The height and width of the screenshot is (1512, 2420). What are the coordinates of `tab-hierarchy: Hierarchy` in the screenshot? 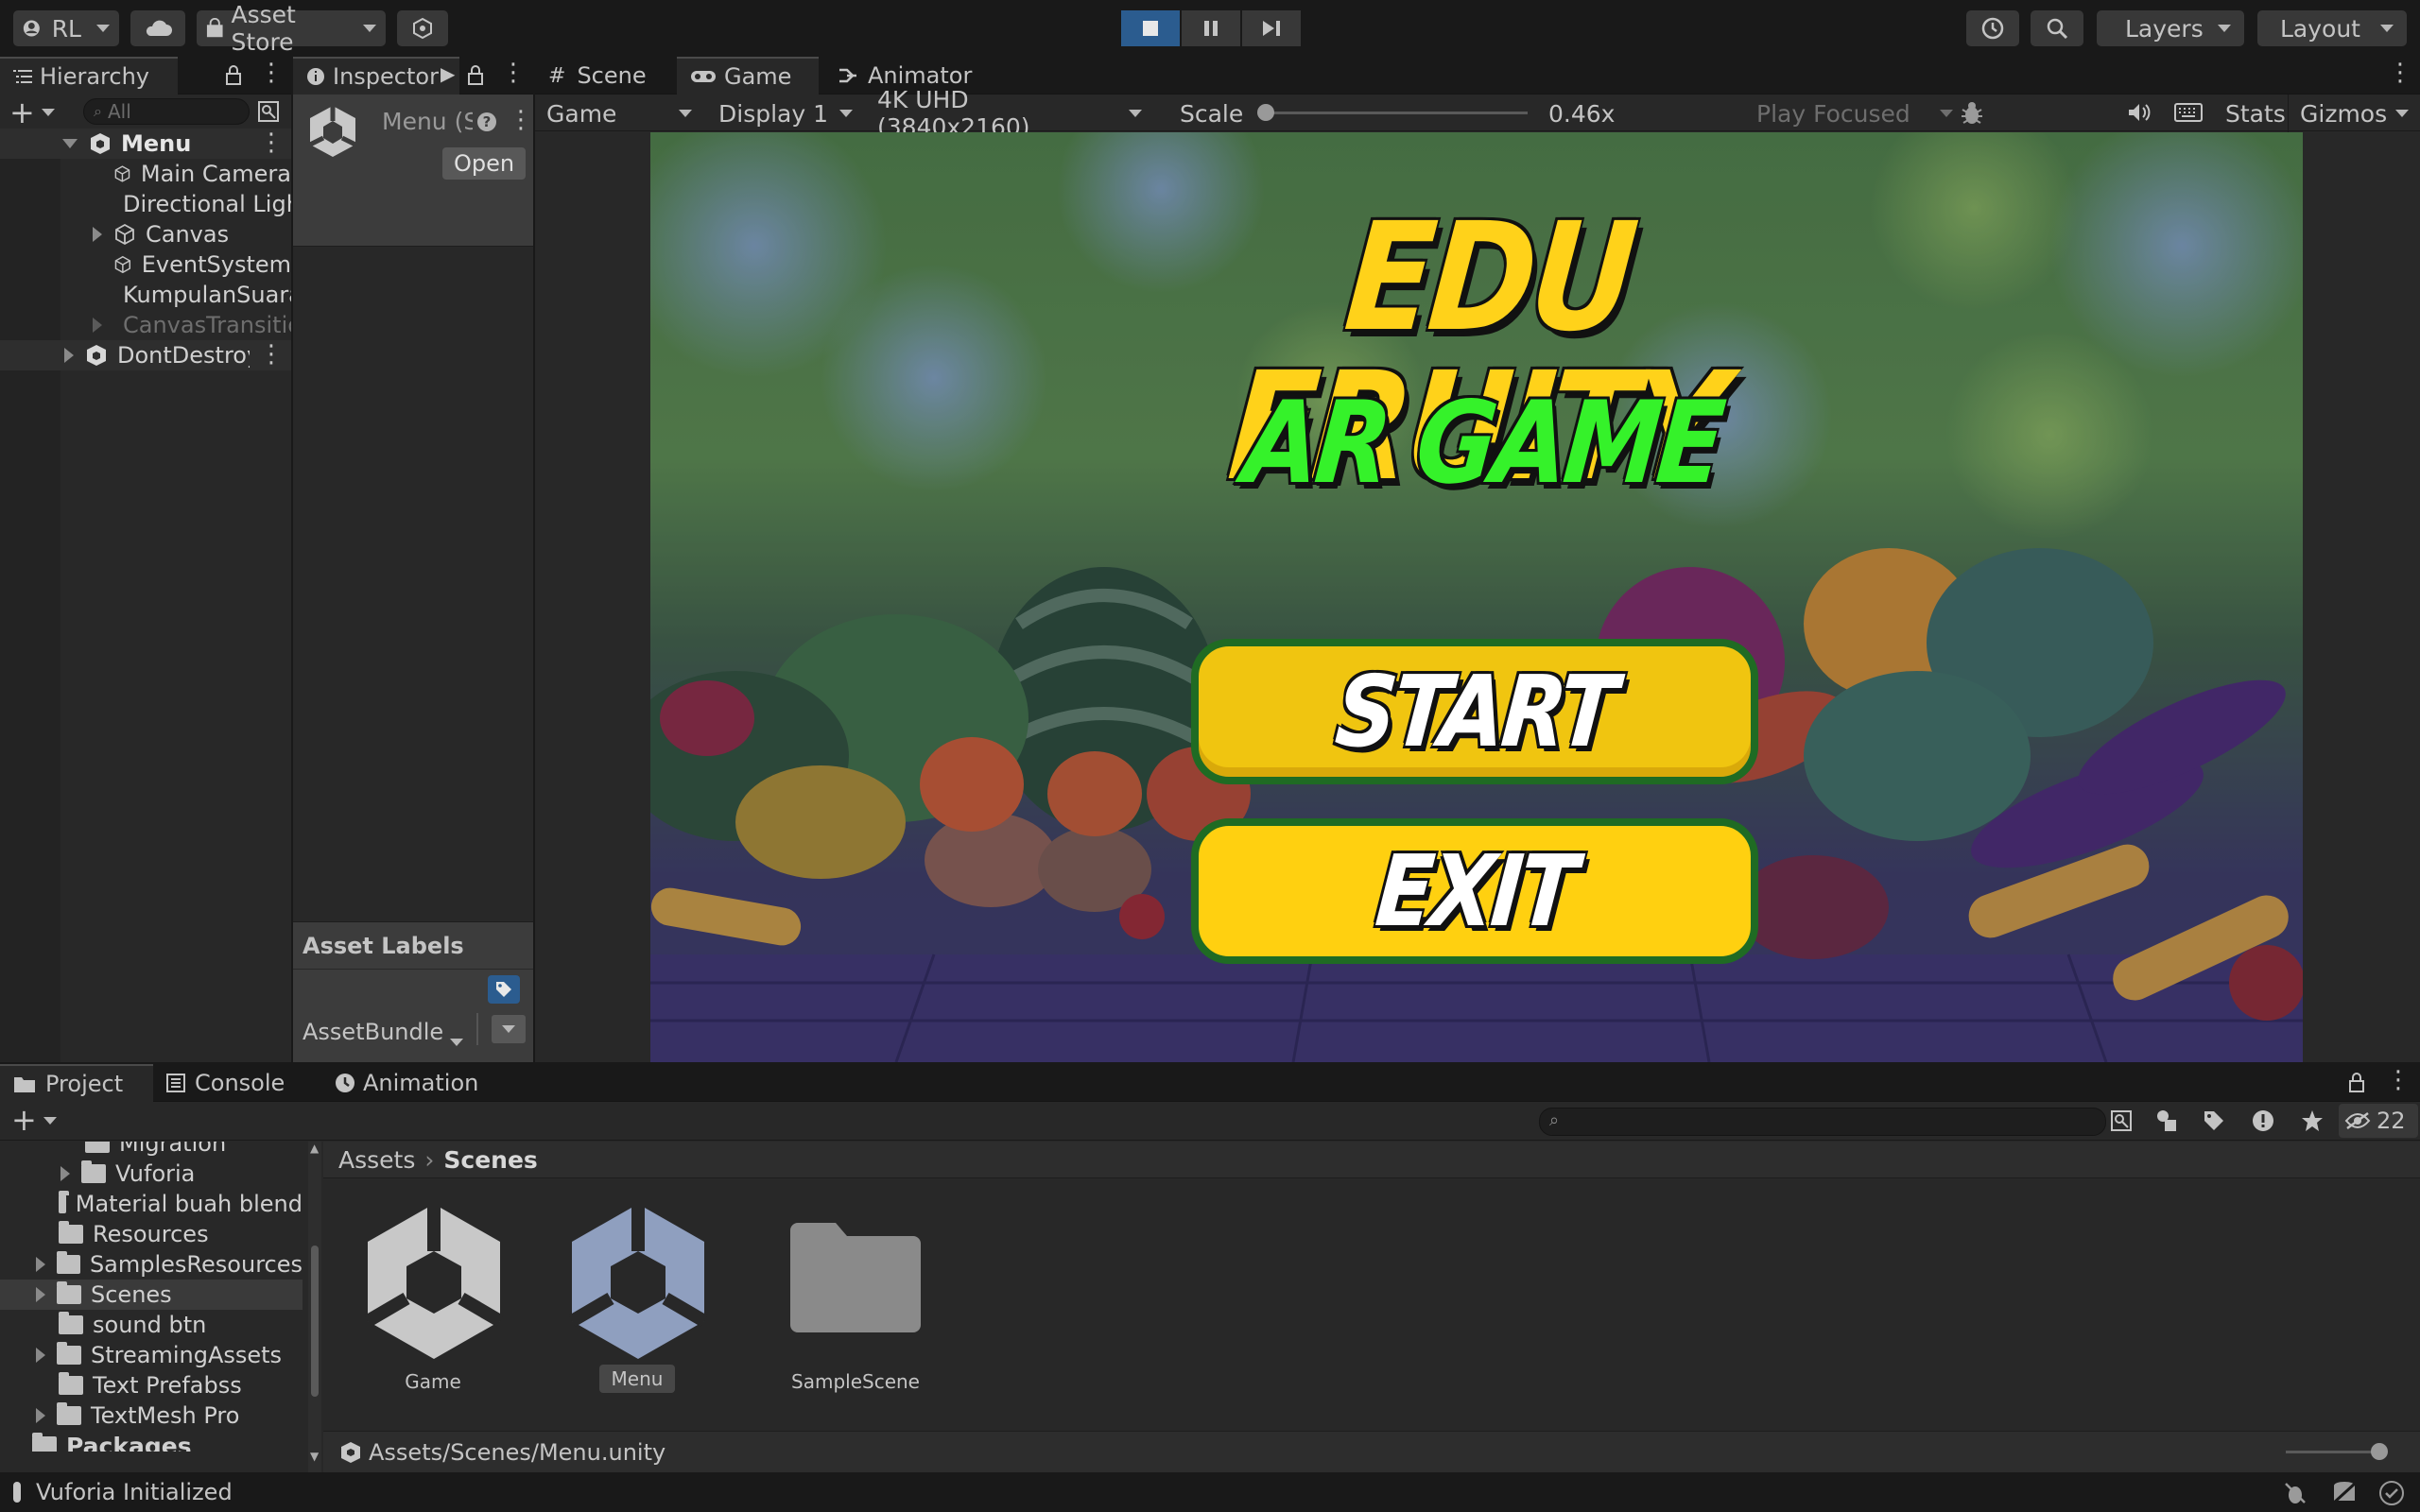 It's located at (89, 75).